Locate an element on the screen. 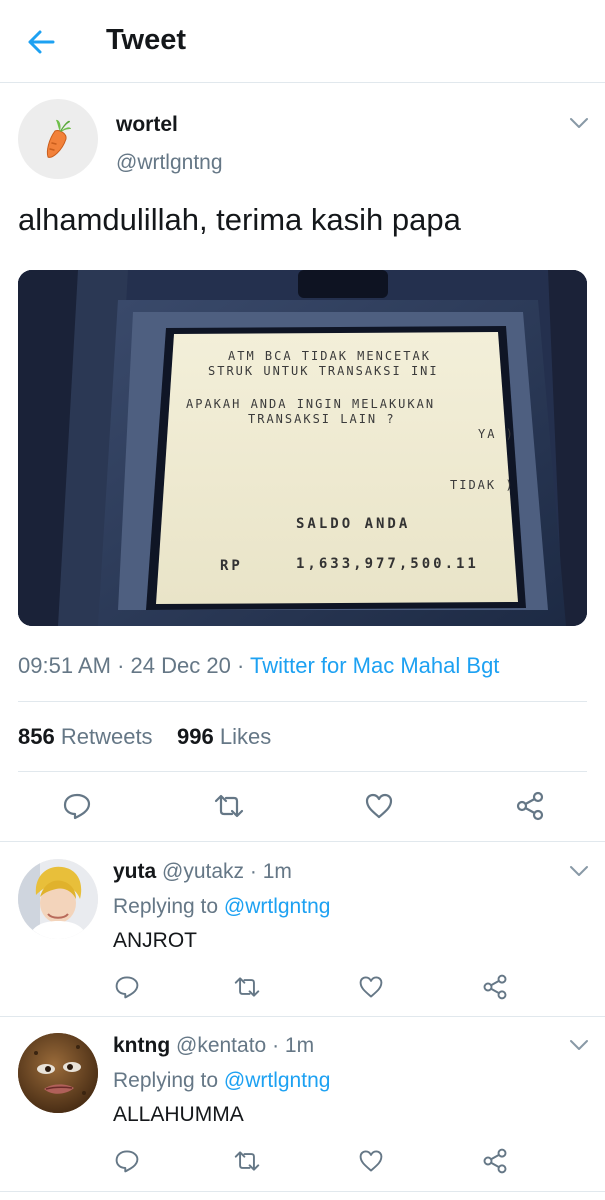 This screenshot has width=605, height=1200. author-avatar is located at coordinates (58, 139).